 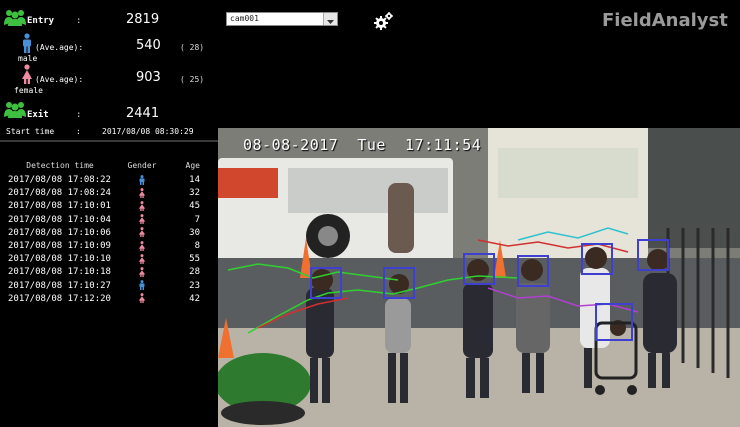 I want to click on header-detection-time: Detection time, so click(x=60, y=165).